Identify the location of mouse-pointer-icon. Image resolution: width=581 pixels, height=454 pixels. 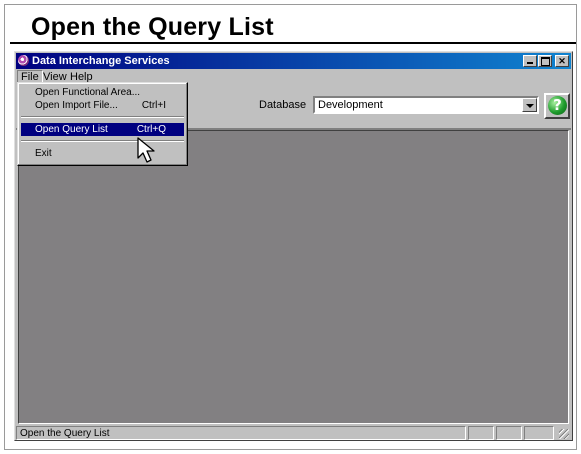
(146, 150).